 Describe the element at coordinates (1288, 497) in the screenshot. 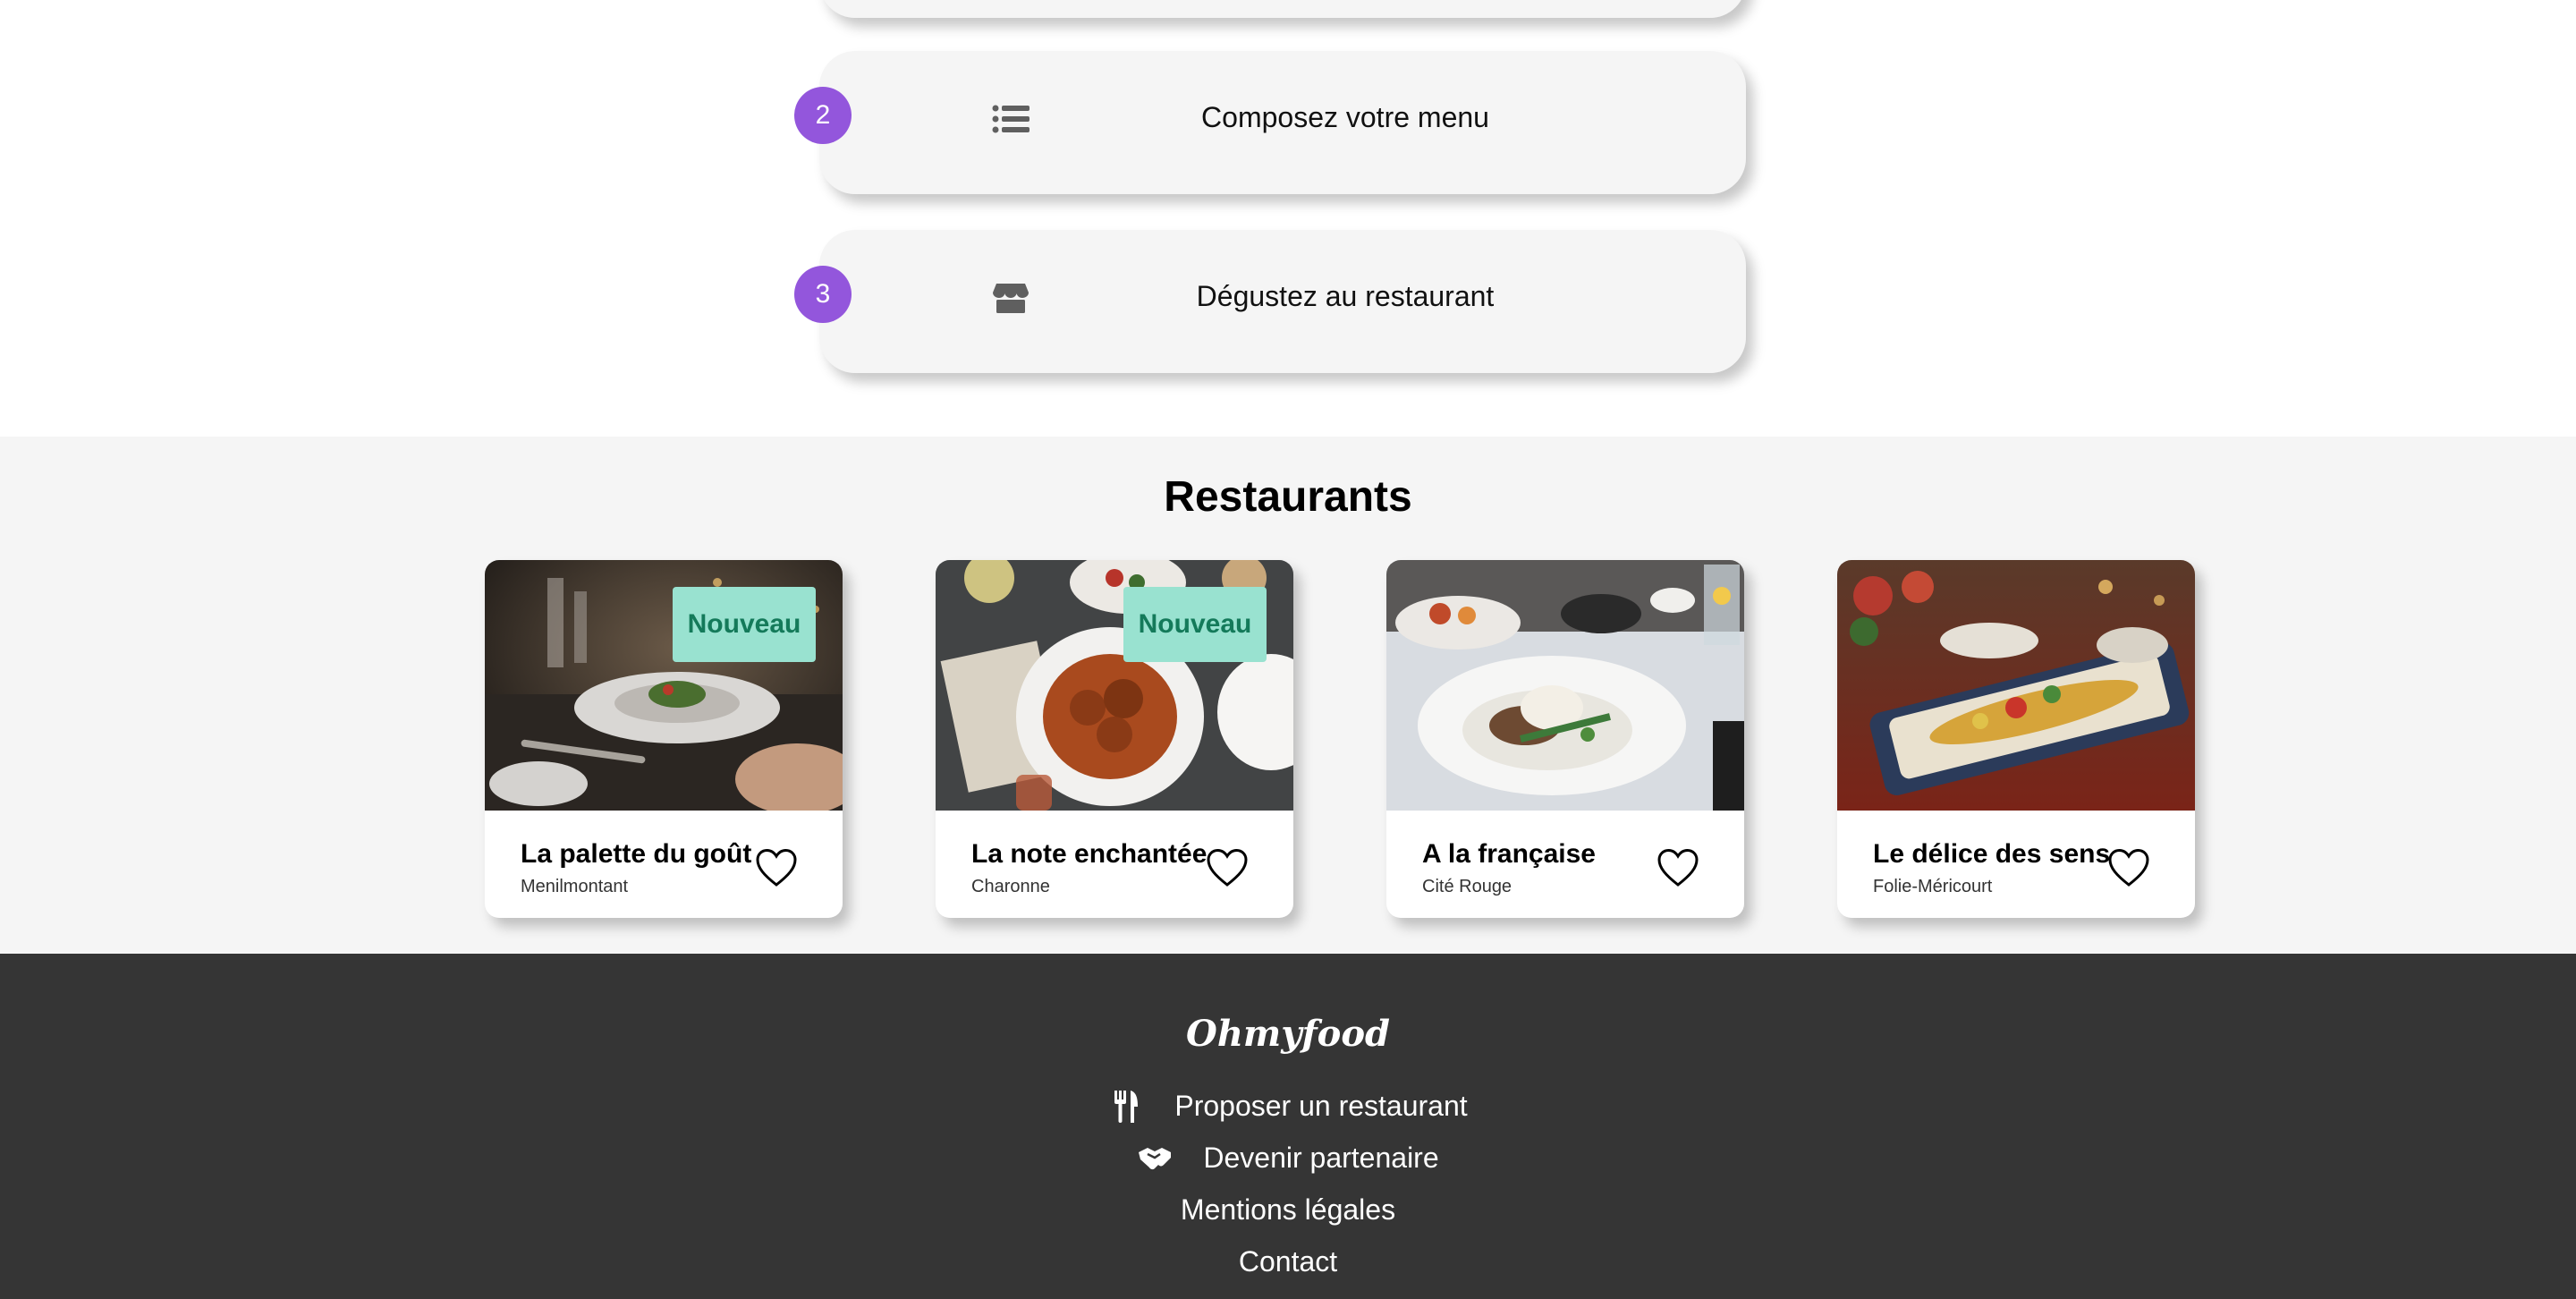

I see `section-title: Restaurants` at that location.